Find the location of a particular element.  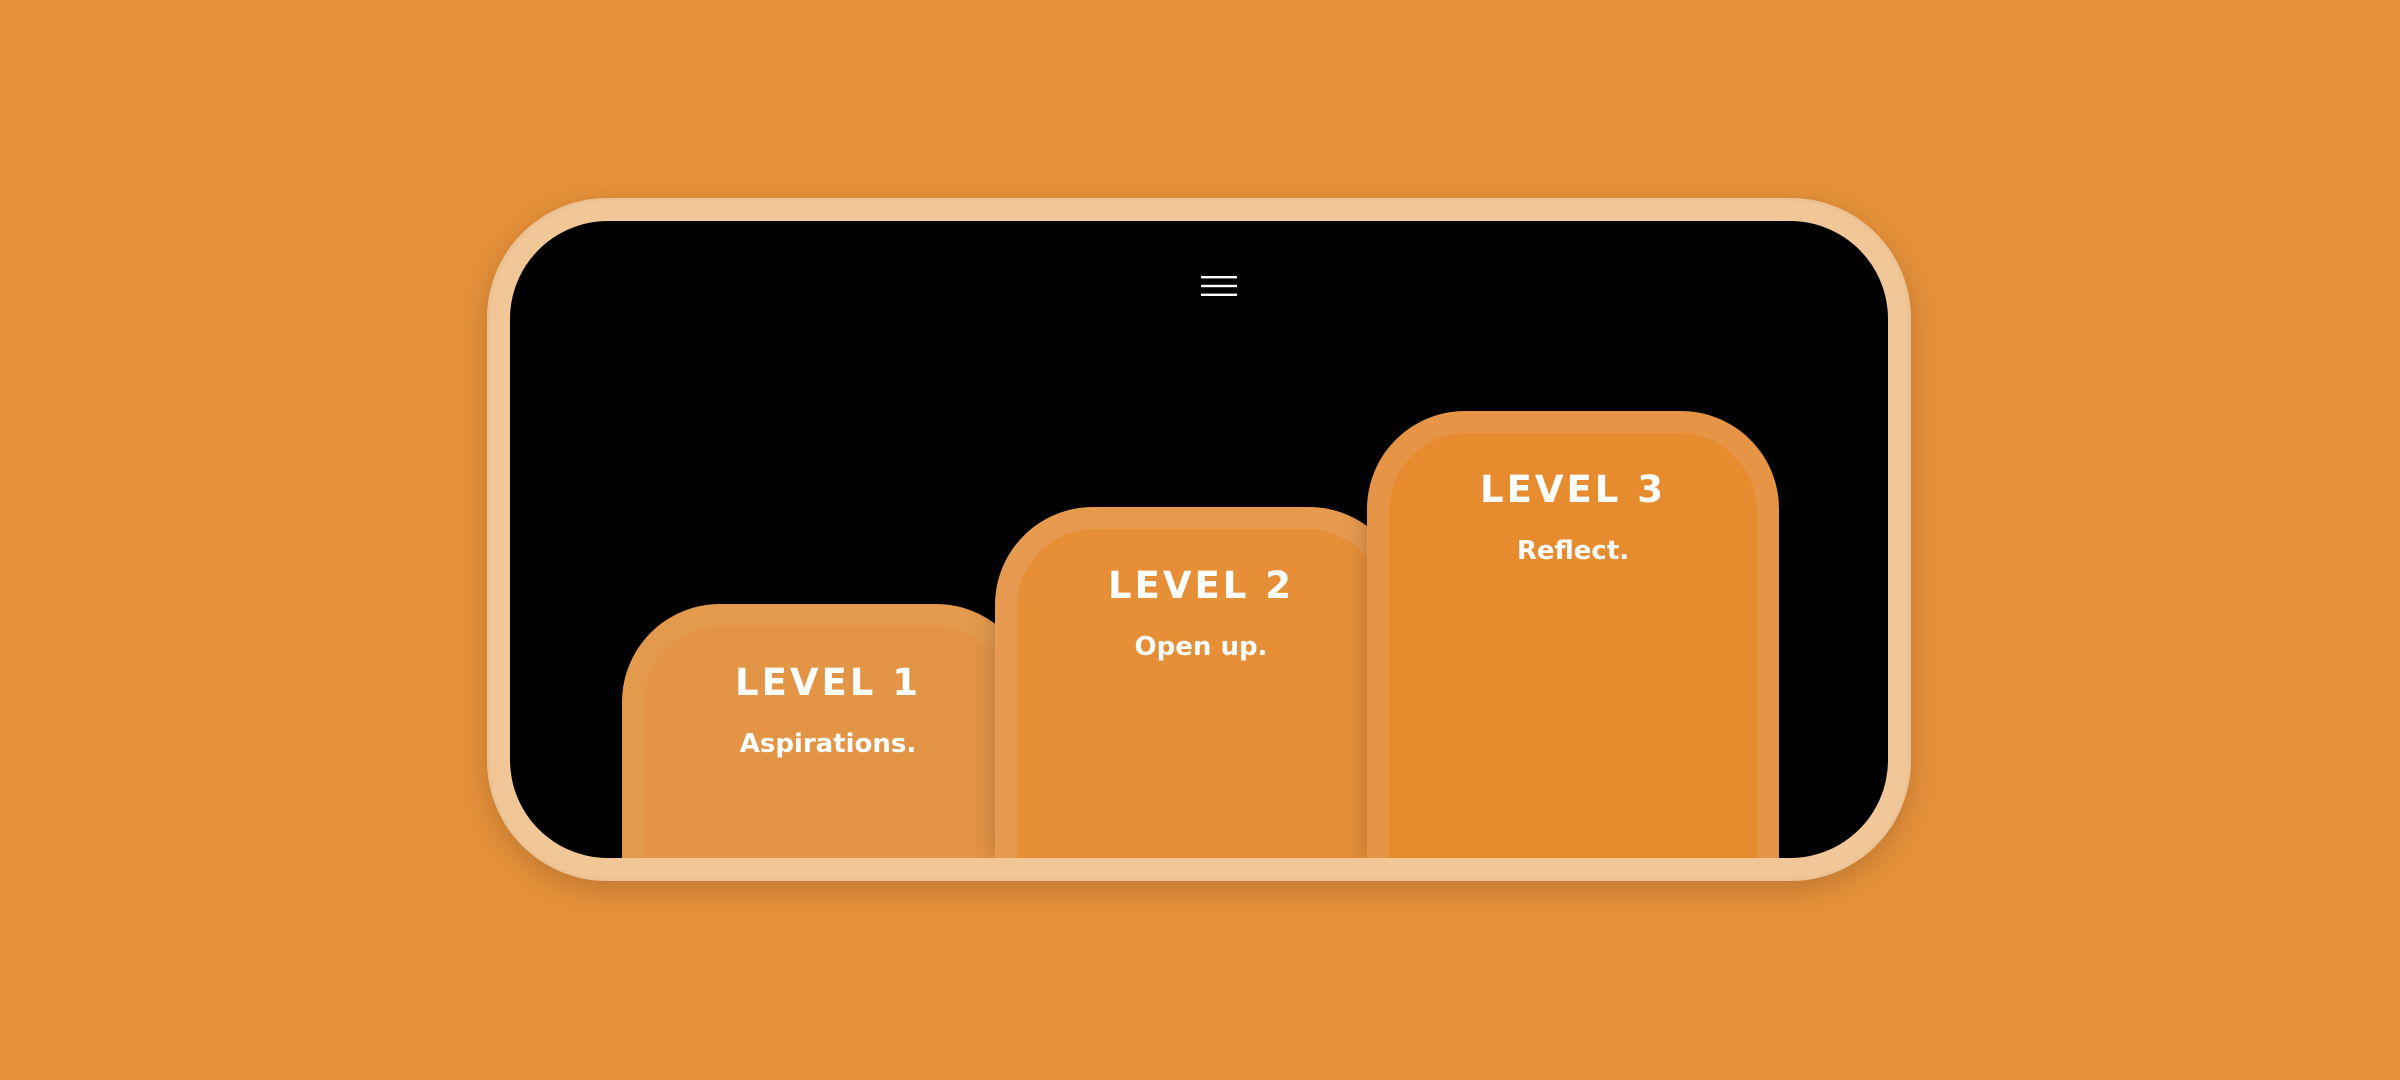

level-1-title: LEVEL 1 is located at coordinates (828, 682).